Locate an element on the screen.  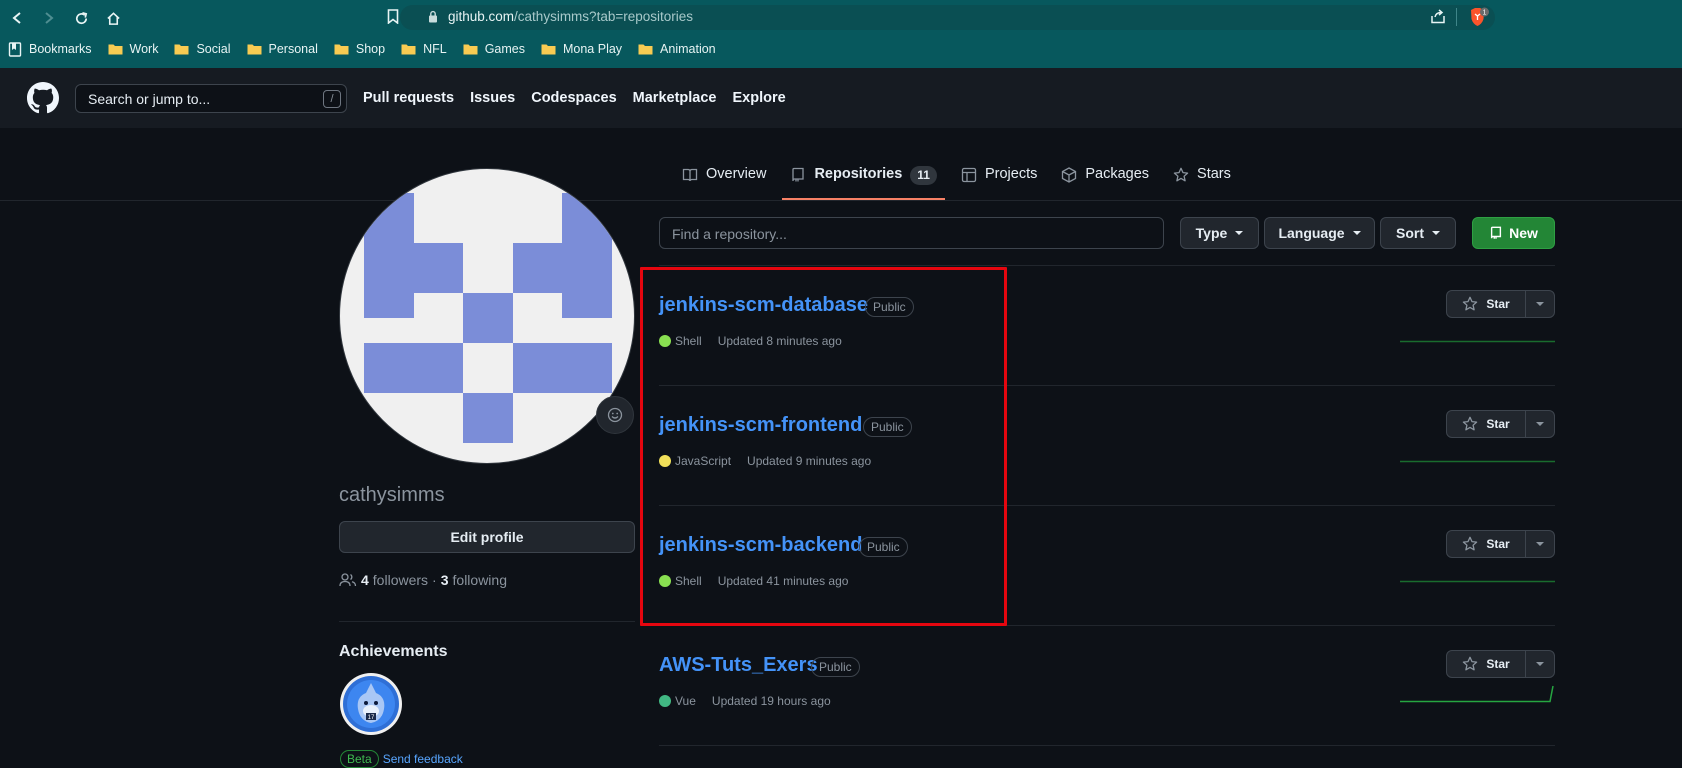
nav-pull-requests: Pull requests is located at coordinates (408, 98).